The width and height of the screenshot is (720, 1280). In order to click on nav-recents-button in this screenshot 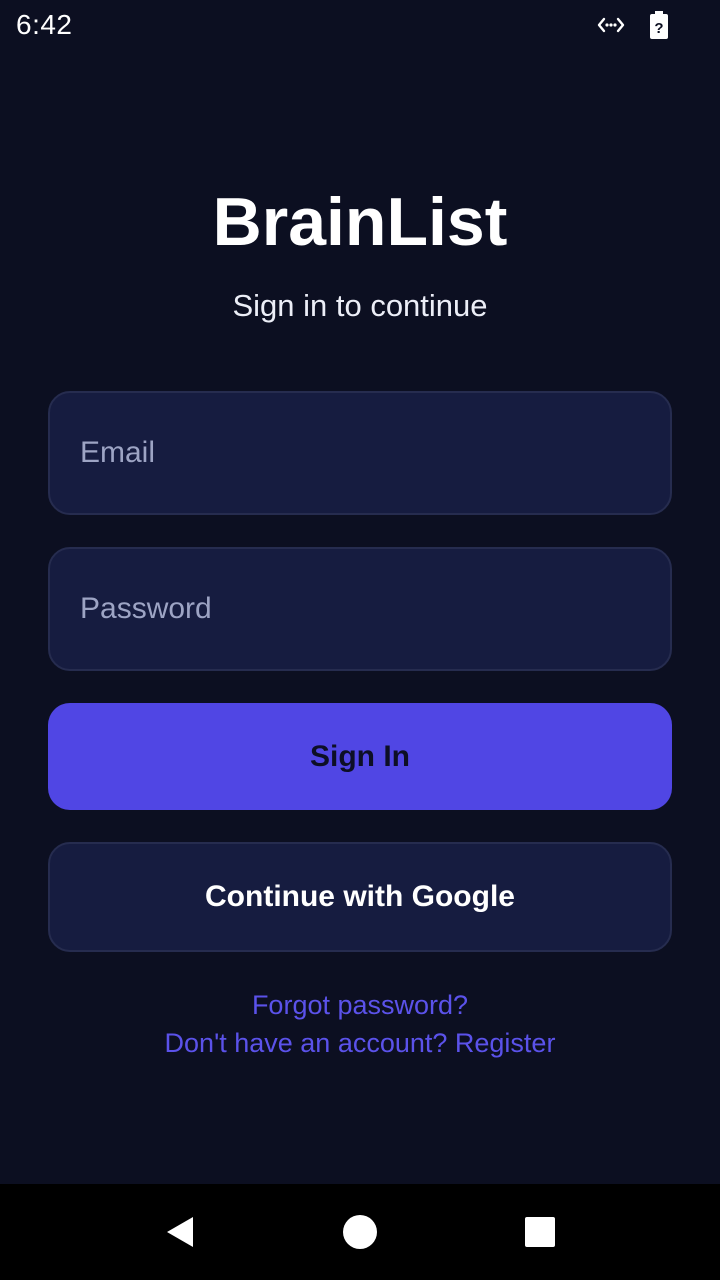, I will do `click(540, 1232)`.